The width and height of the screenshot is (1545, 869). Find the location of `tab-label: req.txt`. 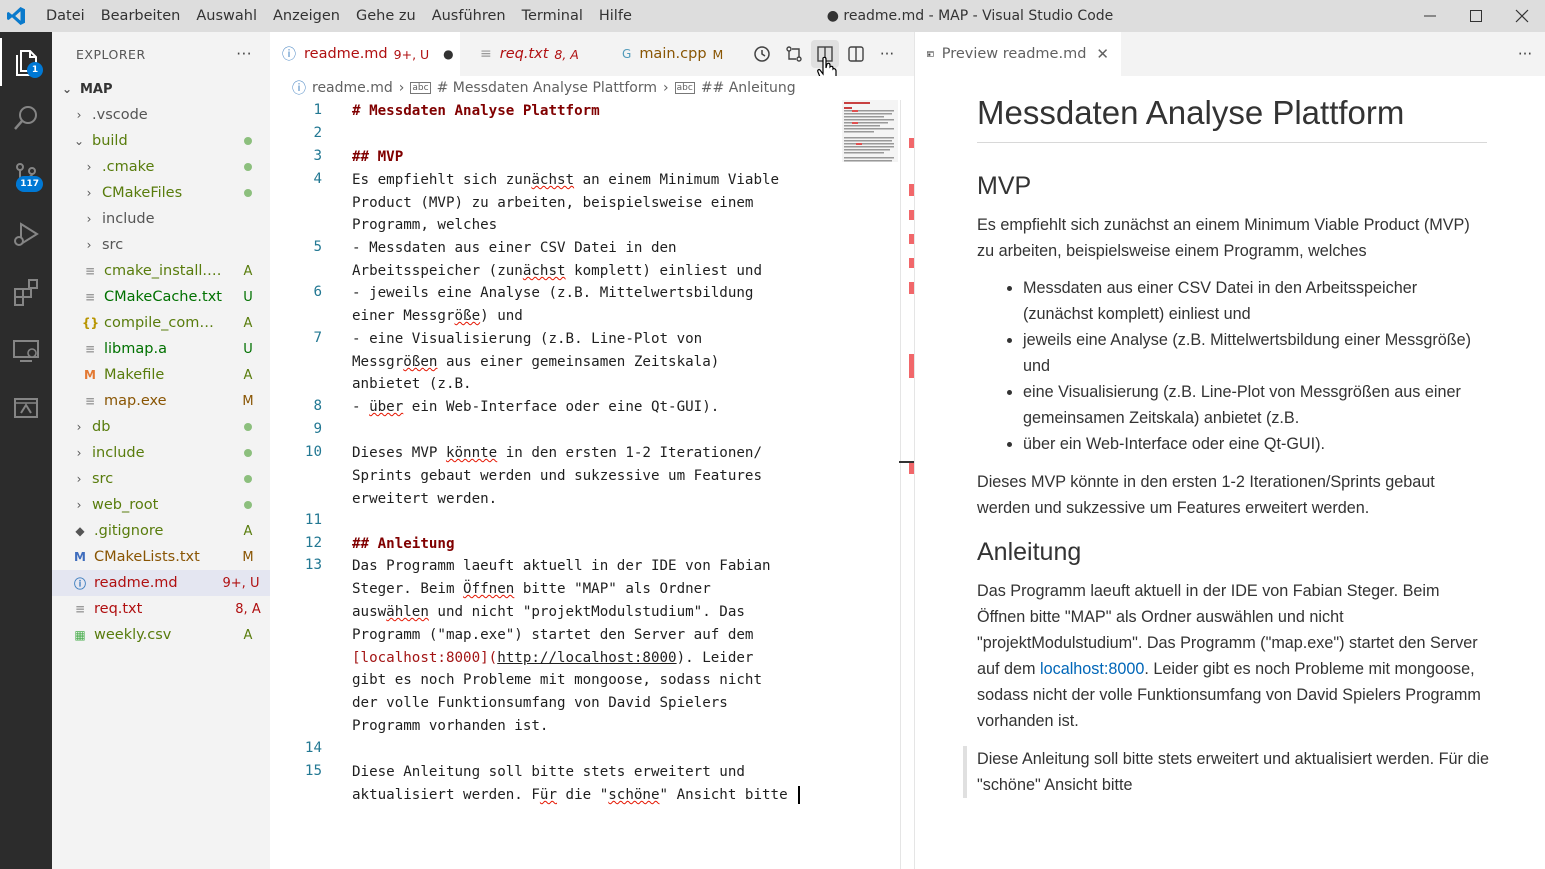

tab-label: req.txt is located at coordinates (524, 54).